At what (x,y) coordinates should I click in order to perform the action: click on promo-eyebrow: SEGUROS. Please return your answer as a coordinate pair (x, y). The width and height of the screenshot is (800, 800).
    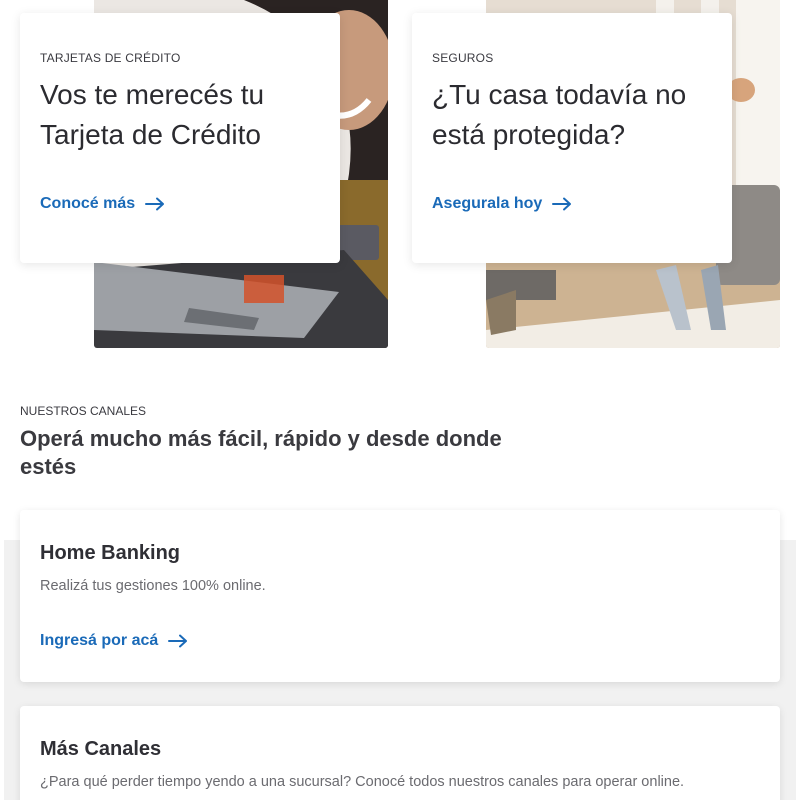
    Looking at the image, I should click on (463, 58).